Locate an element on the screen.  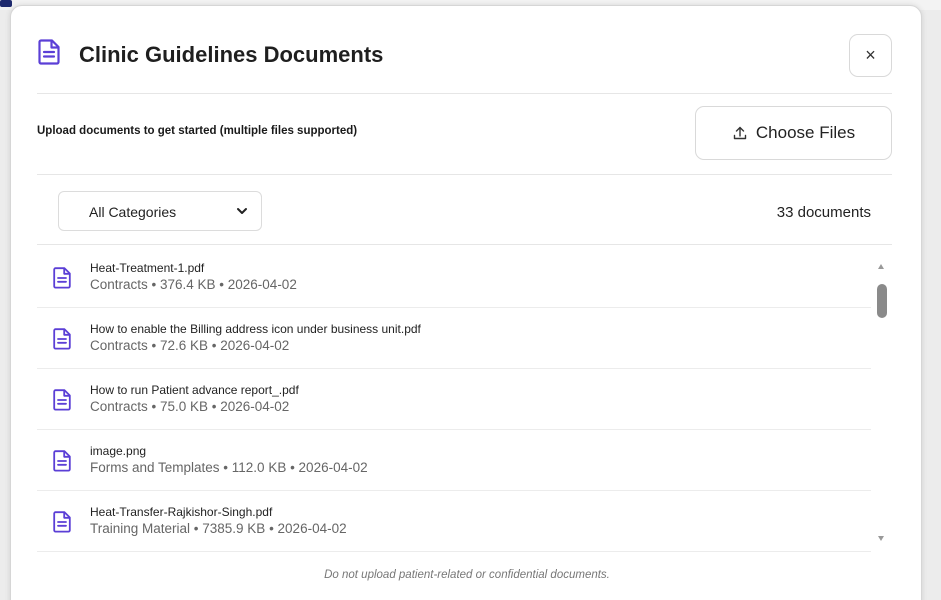
document-meta: Contracts • 72.6 KB • 2026-04-02 is located at coordinates (190, 345).